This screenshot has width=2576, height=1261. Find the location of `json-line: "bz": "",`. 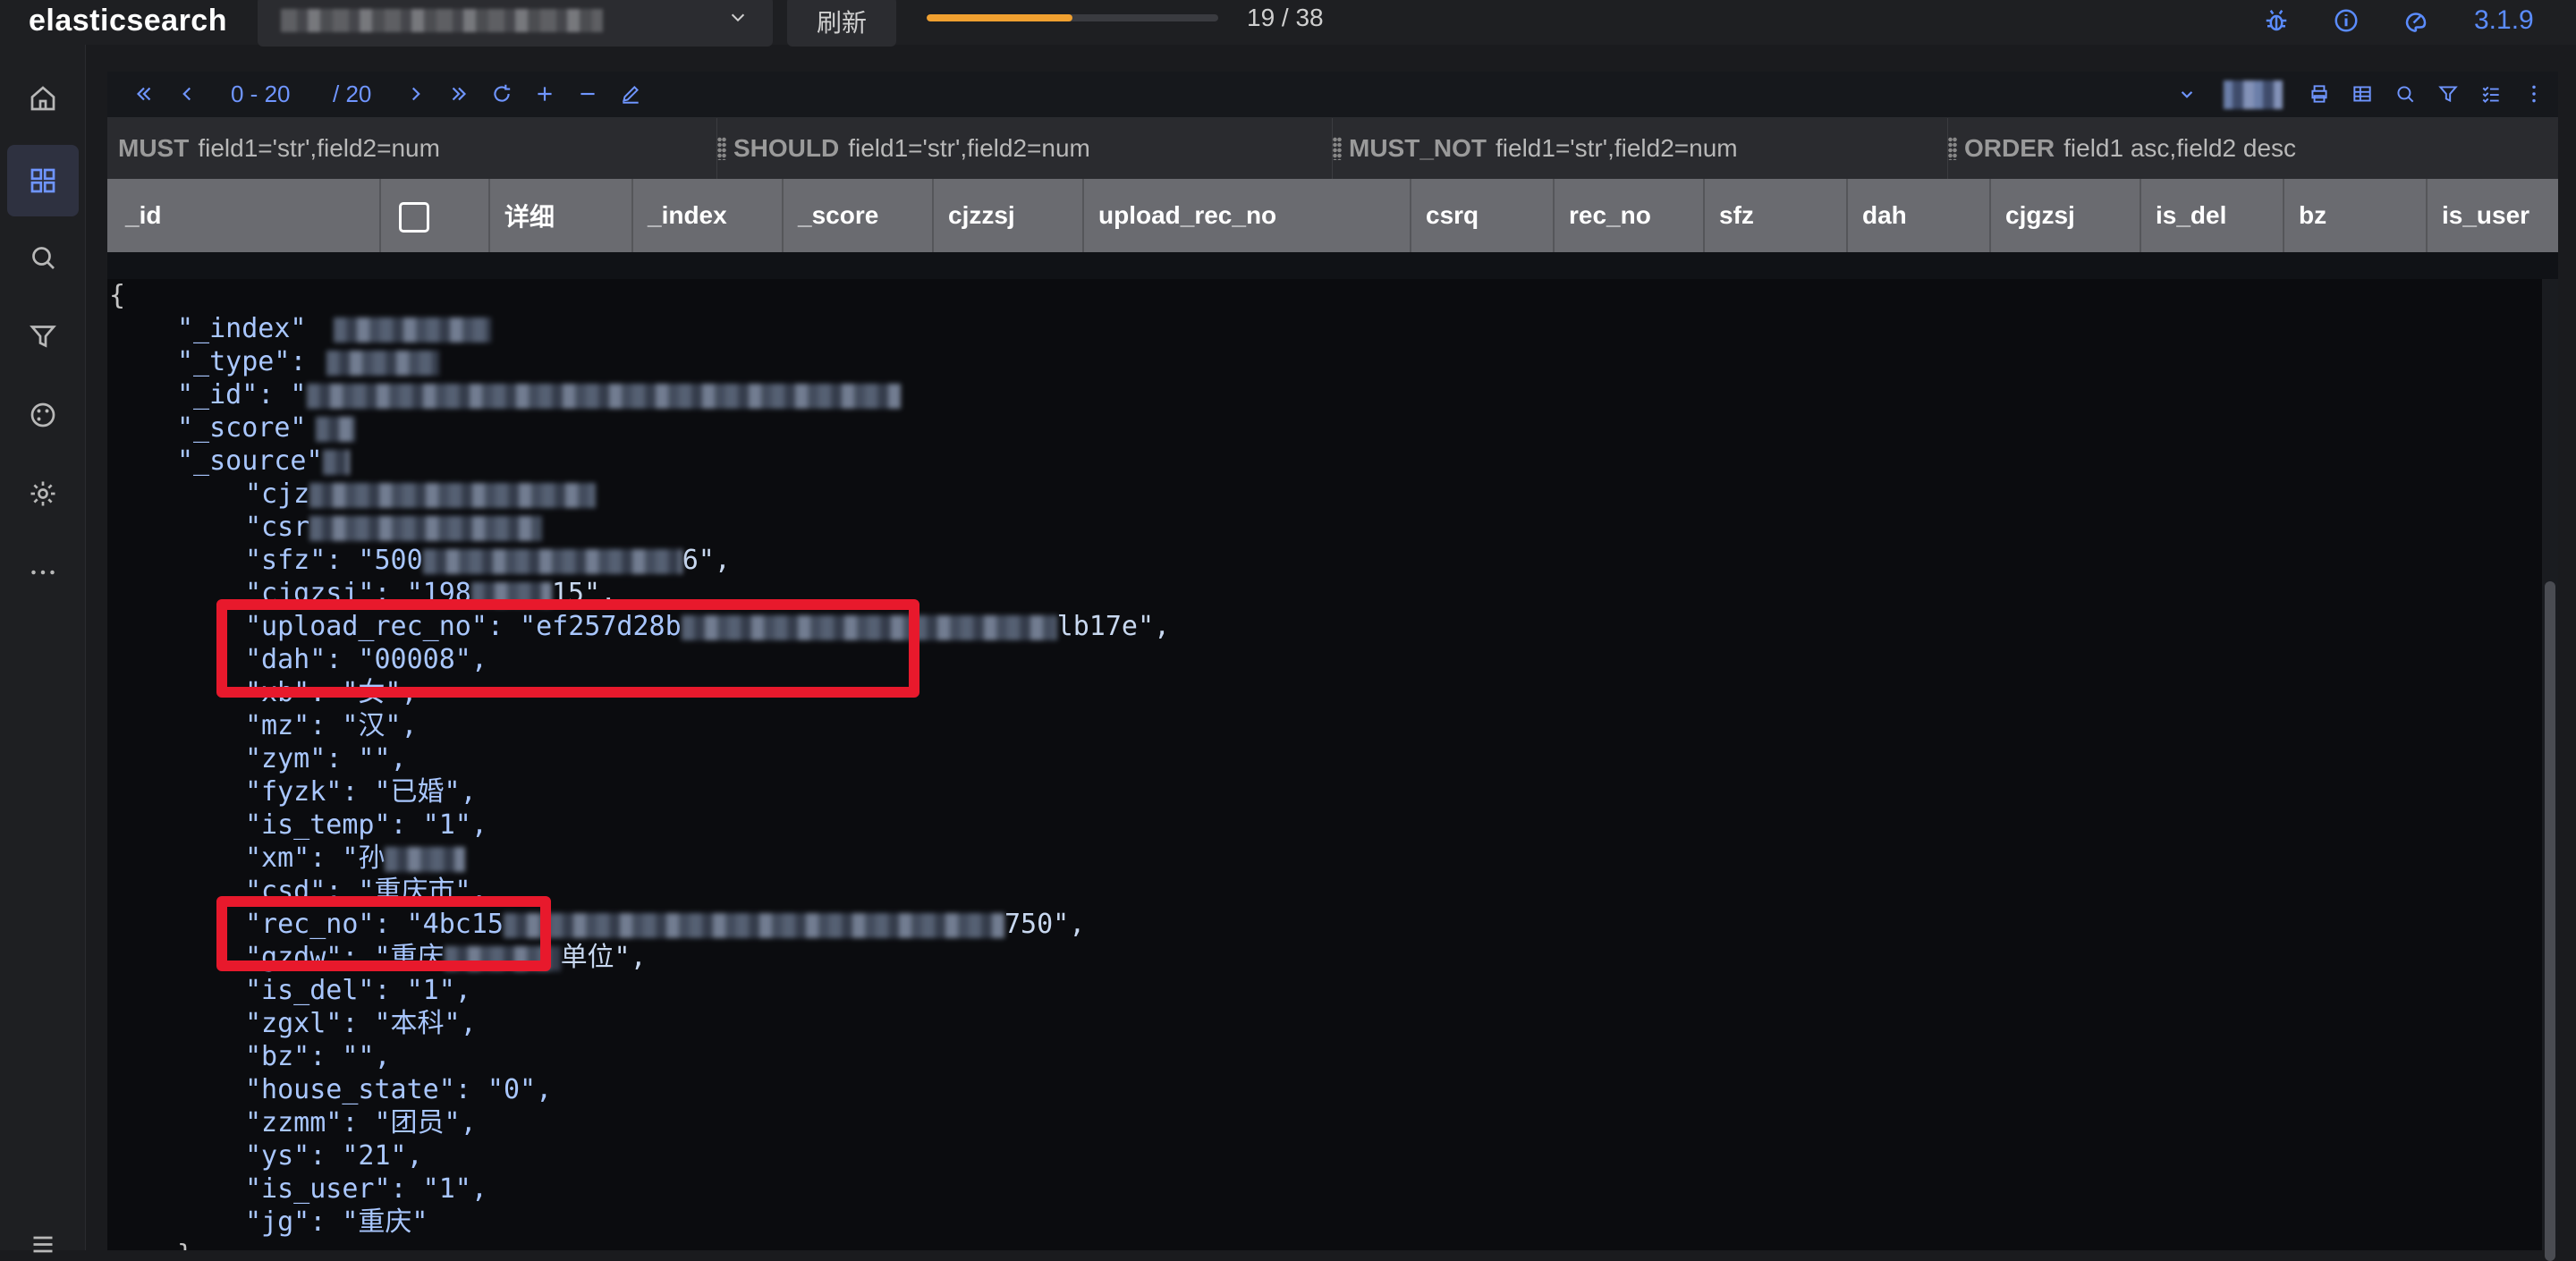

json-line: "bz": "", is located at coordinates (318, 1056).